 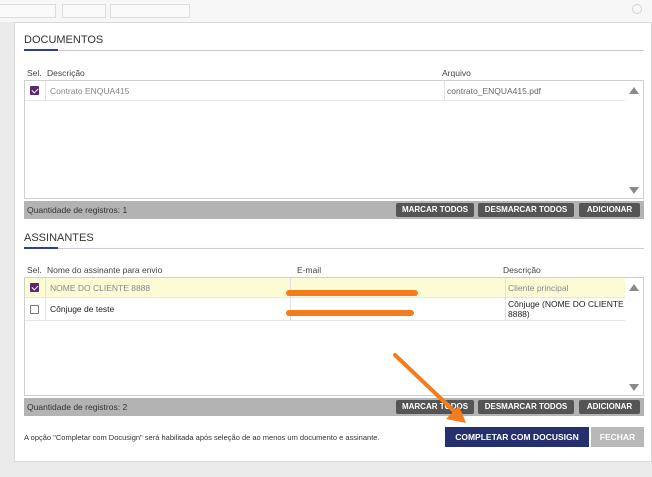 What do you see at coordinates (100, 288) in the screenshot?
I see `assinante-nome: NOME DO CLIENTE 8888` at bounding box center [100, 288].